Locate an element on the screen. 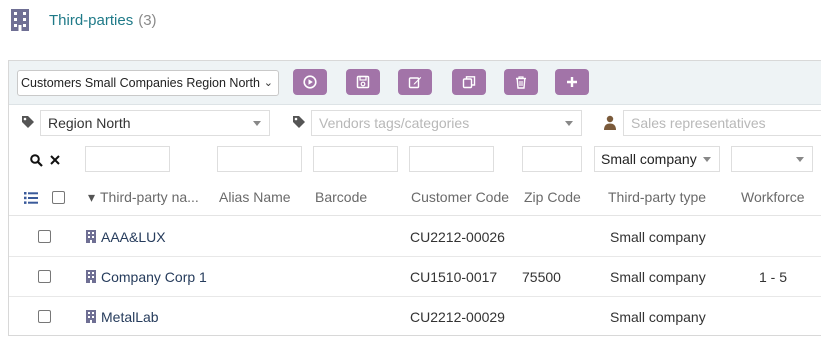 The height and width of the screenshot is (353, 821). customer-code-cell: CU1510-0017 is located at coordinates (454, 277).